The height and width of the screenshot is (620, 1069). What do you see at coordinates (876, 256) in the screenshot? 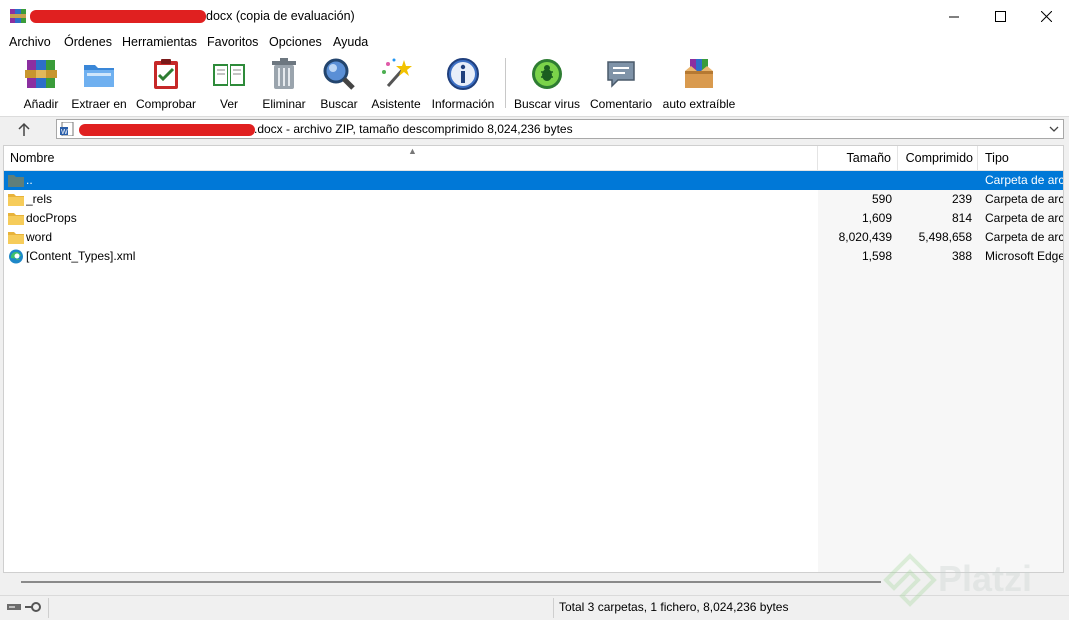
I see `file-size: 1,598` at bounding box center [876, 256].